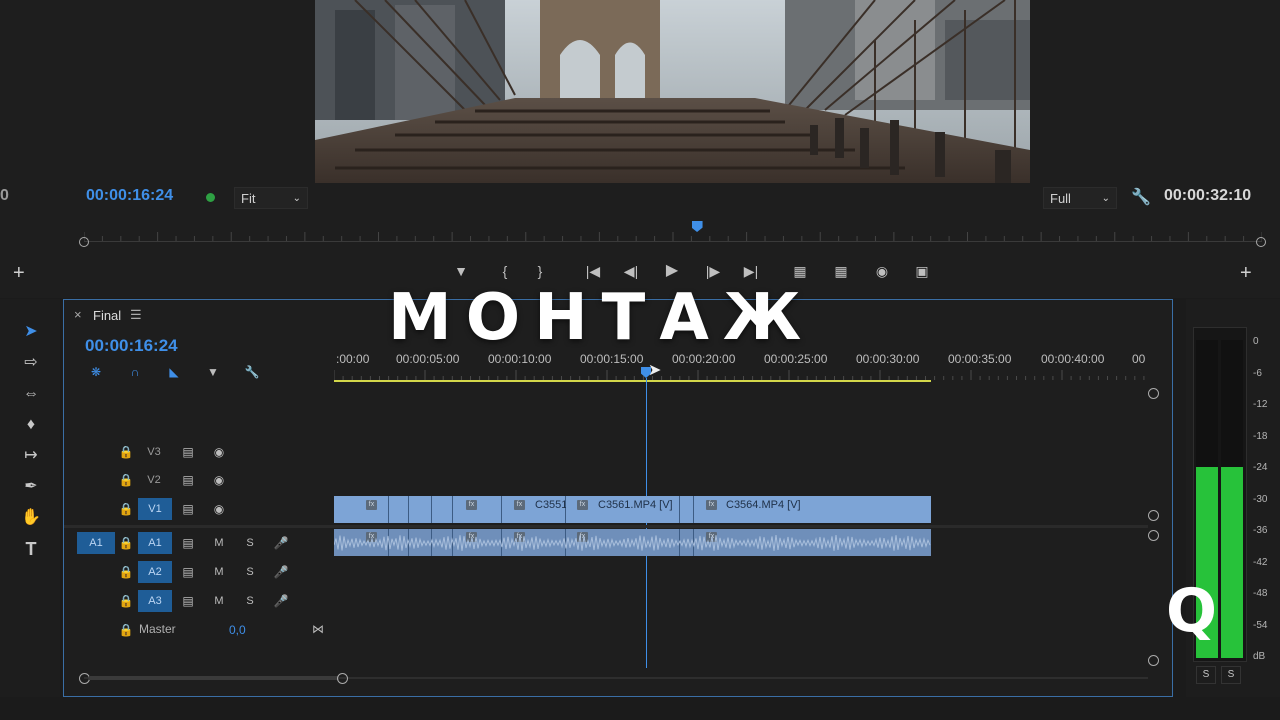  What do you see at coordinates (155, 572) in the screenshot?
I see `track-name-a2: A2` at bounding box center [155, 572].